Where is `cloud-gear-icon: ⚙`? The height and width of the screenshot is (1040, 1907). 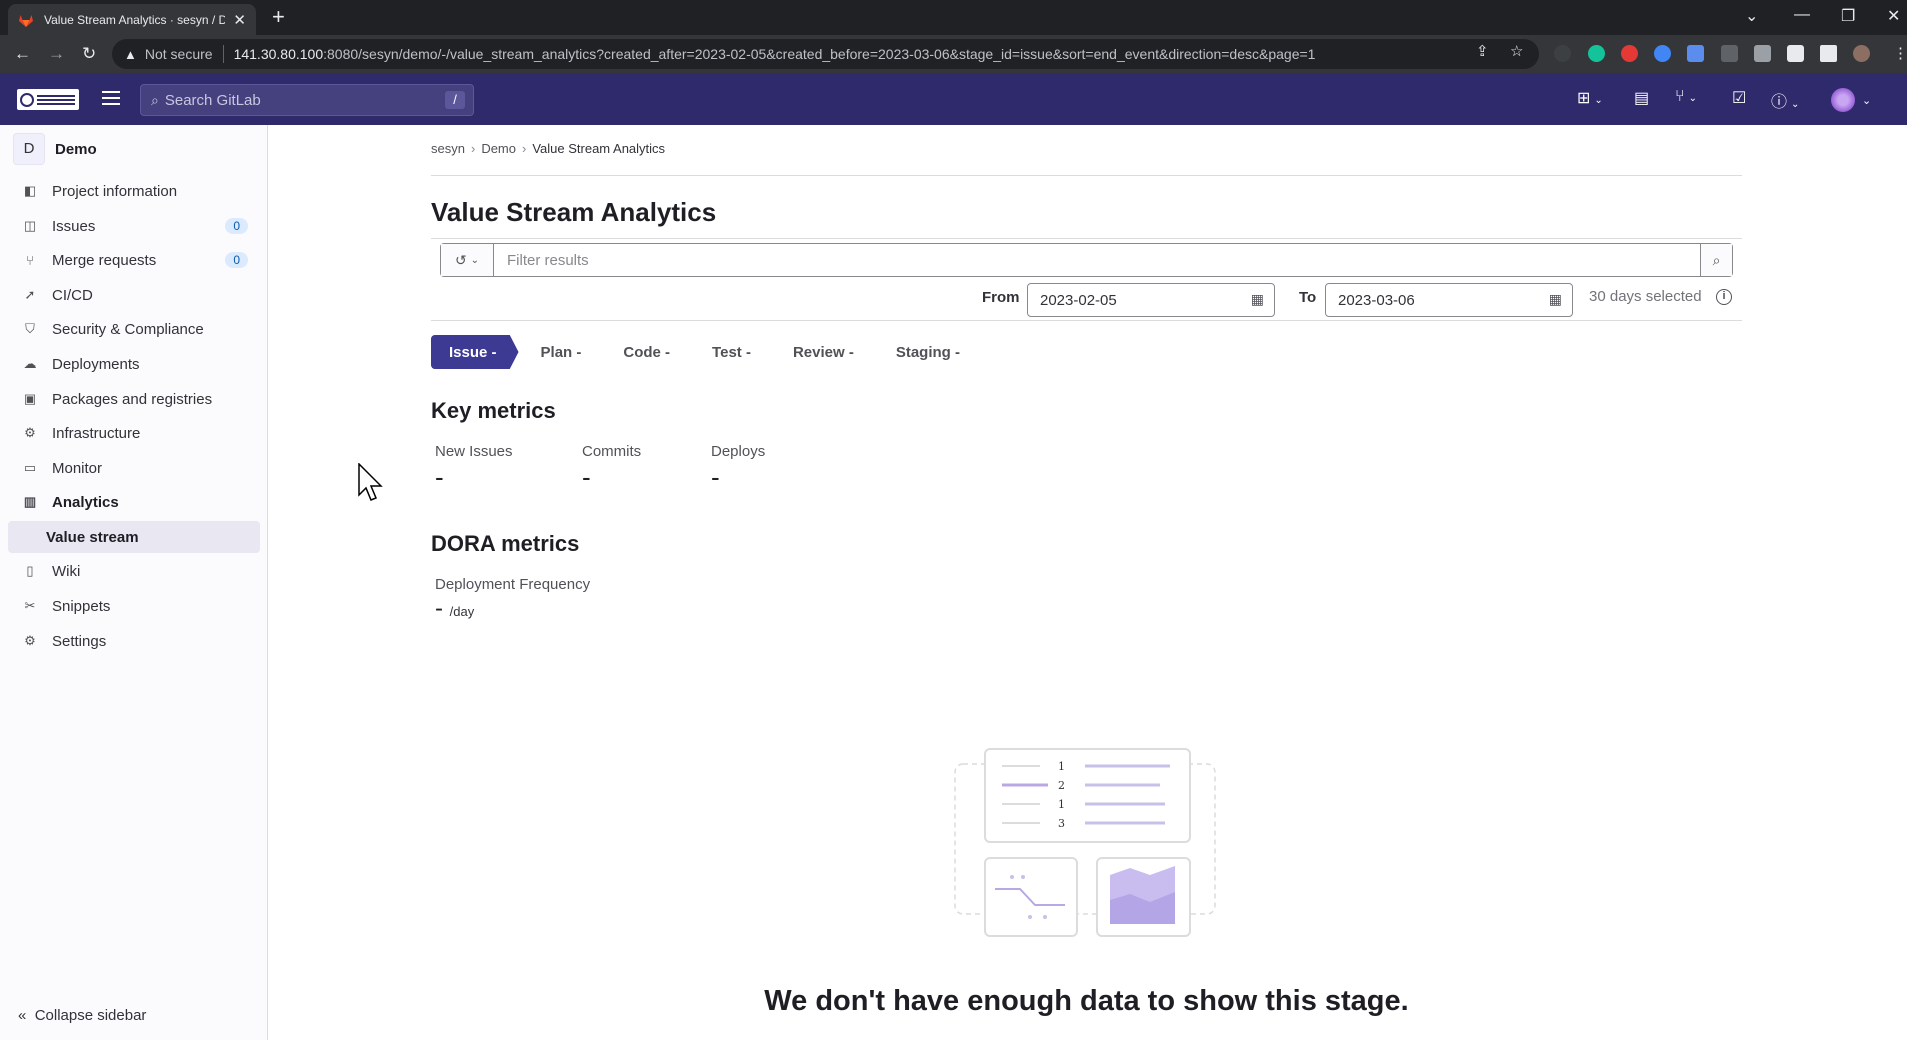 cloud-gear-icon: ⚙ is located at coordinates (30, 432).